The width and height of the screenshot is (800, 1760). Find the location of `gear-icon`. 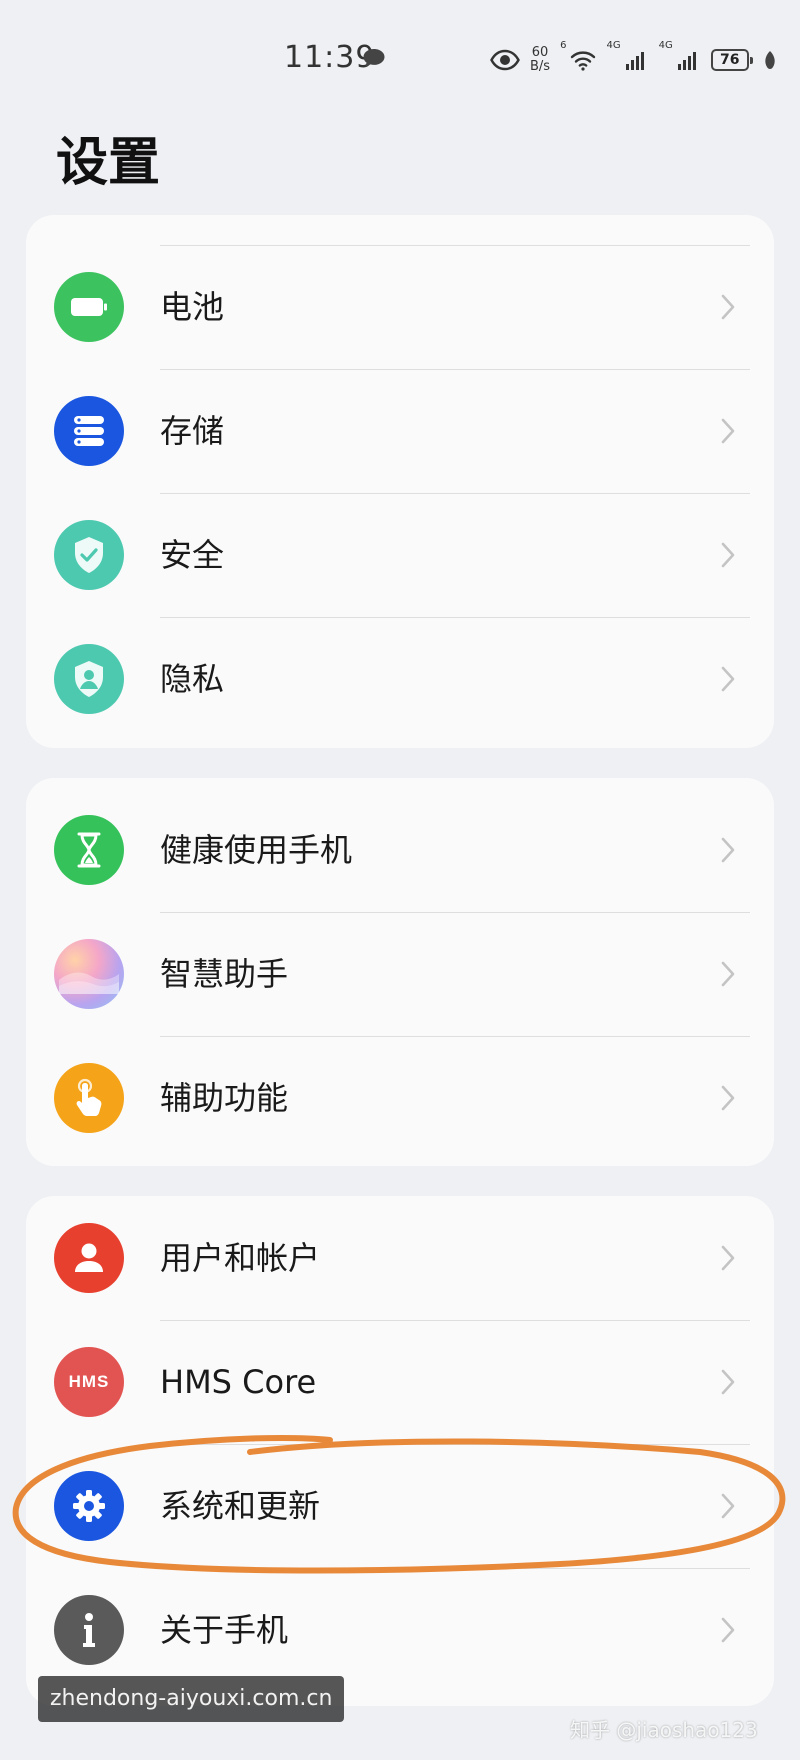

gear-icon is located at coordinates (89, 1506).